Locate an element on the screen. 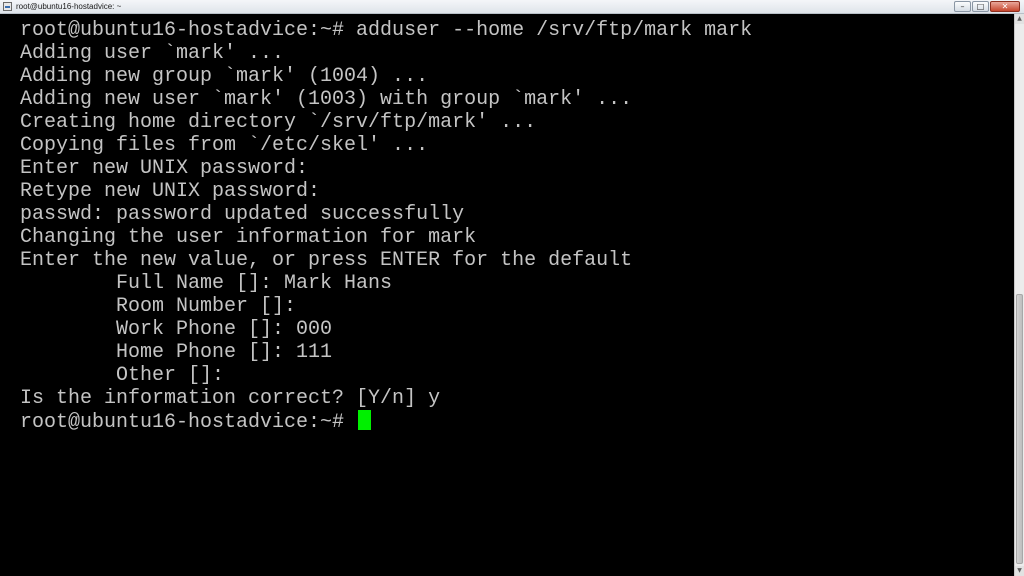  terminal-line: passwd: password updated successfully is located at coordinates (242, 214).